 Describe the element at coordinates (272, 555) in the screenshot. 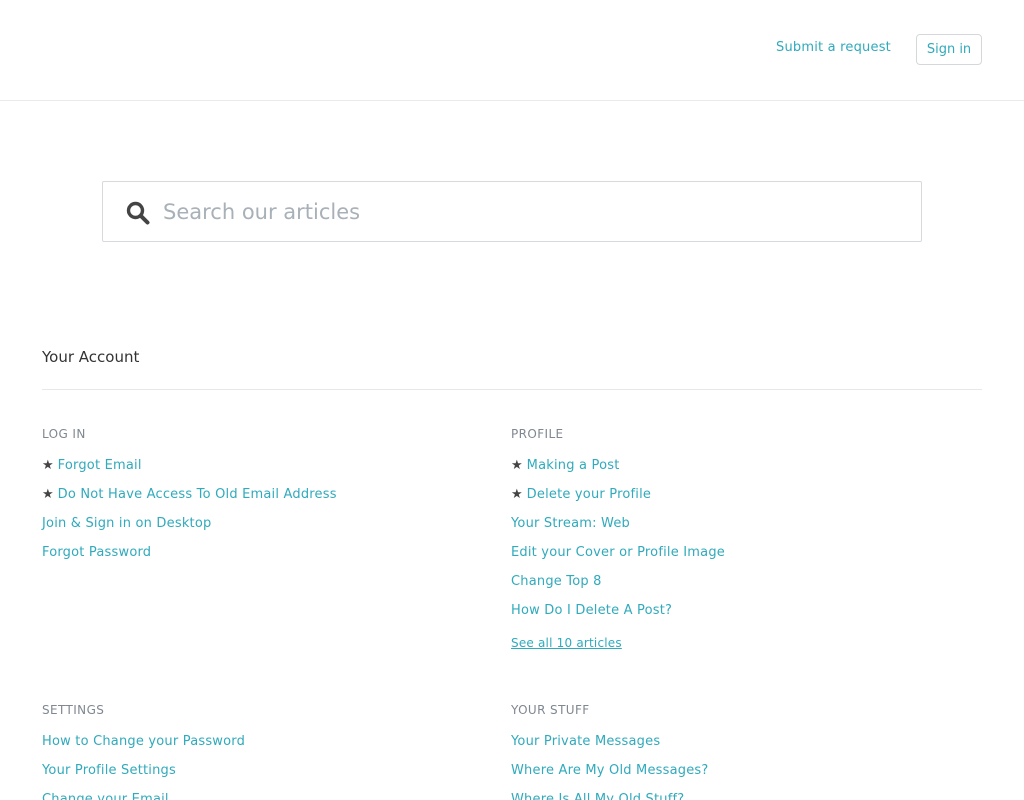

I see `article-item: Forgot Password` at that location.